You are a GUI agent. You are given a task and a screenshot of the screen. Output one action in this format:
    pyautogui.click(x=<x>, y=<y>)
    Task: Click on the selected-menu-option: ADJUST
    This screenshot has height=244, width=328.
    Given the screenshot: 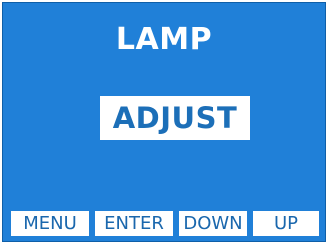 What is the action you would take?
    pyautogui.click(x=175, y=118)
    